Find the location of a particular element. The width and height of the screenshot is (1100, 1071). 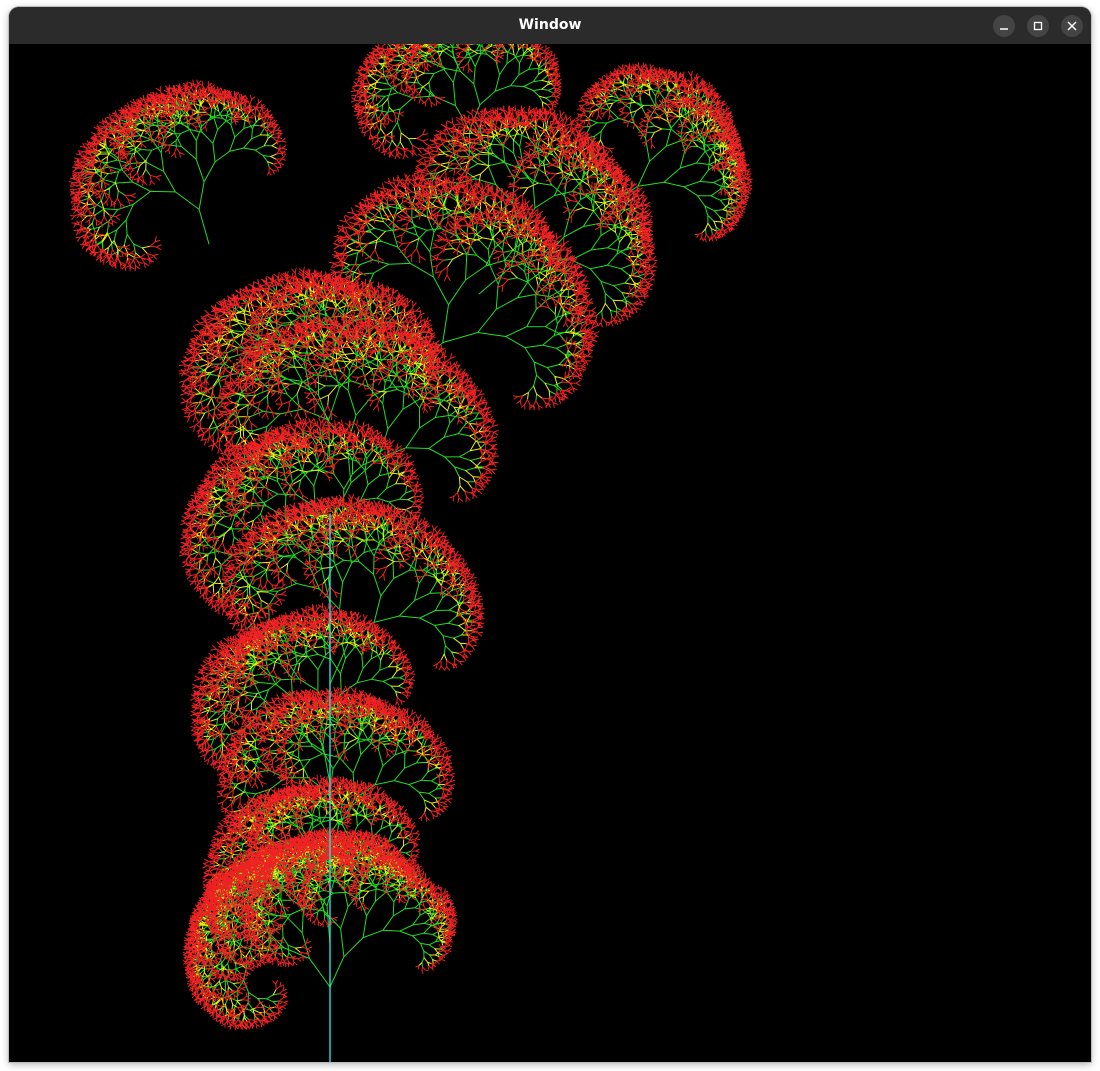

close-button is located at coordinates (1072, 26).